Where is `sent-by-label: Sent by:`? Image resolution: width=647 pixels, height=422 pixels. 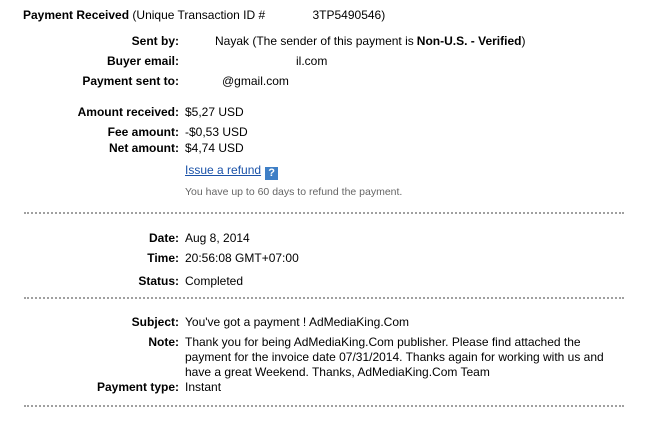
sent-by-label: Sent by: is located at coordinates (155, 41).